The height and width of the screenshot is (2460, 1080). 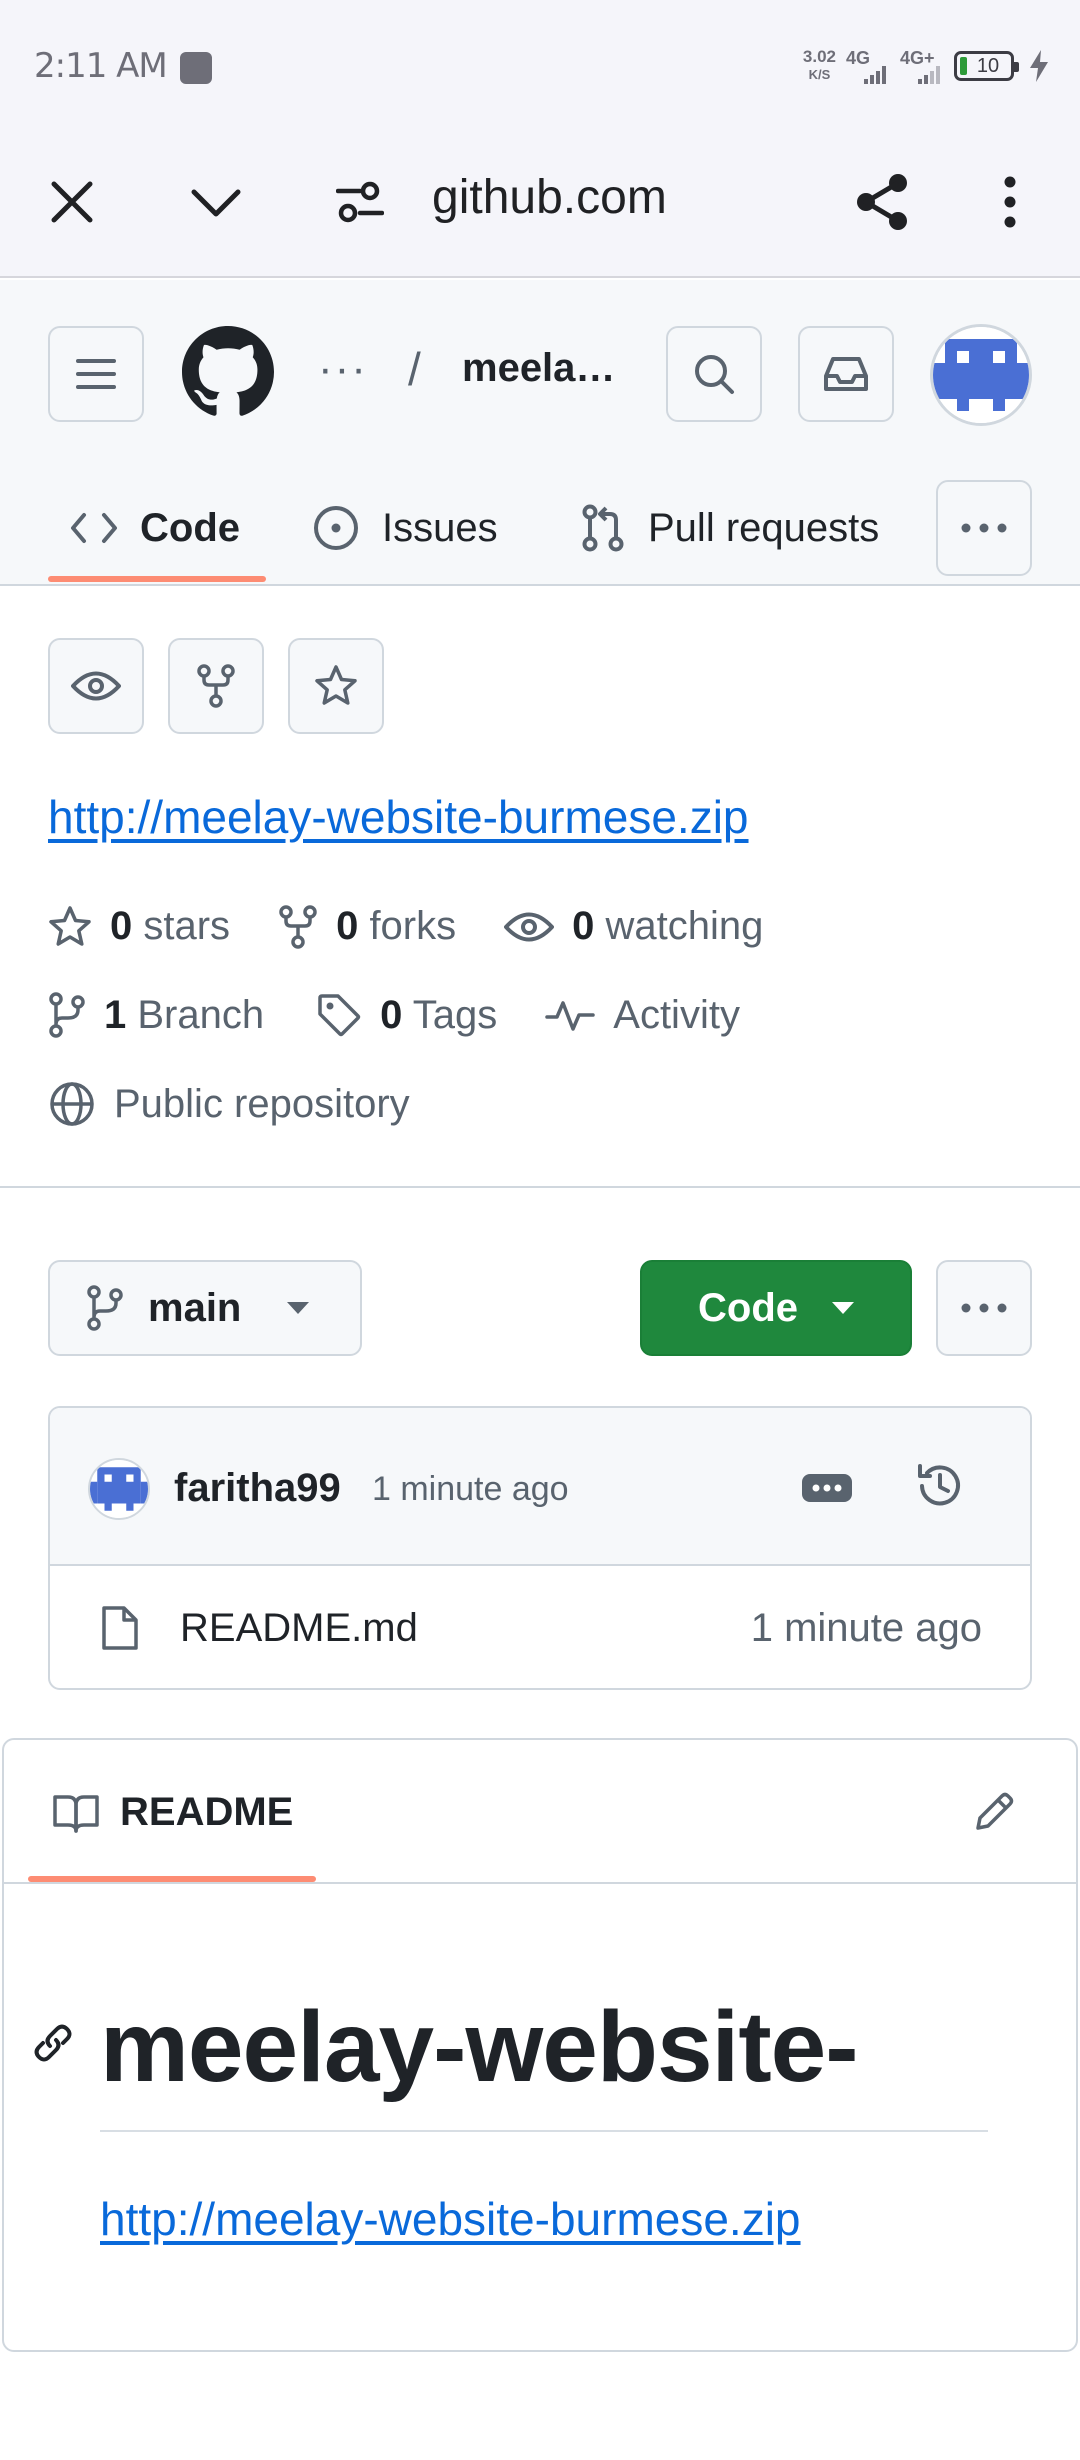 What do you see at coordinates (119, 1489) in the screenshot?
I see `commit-author-avatar` at bounding box center [119, 1489].